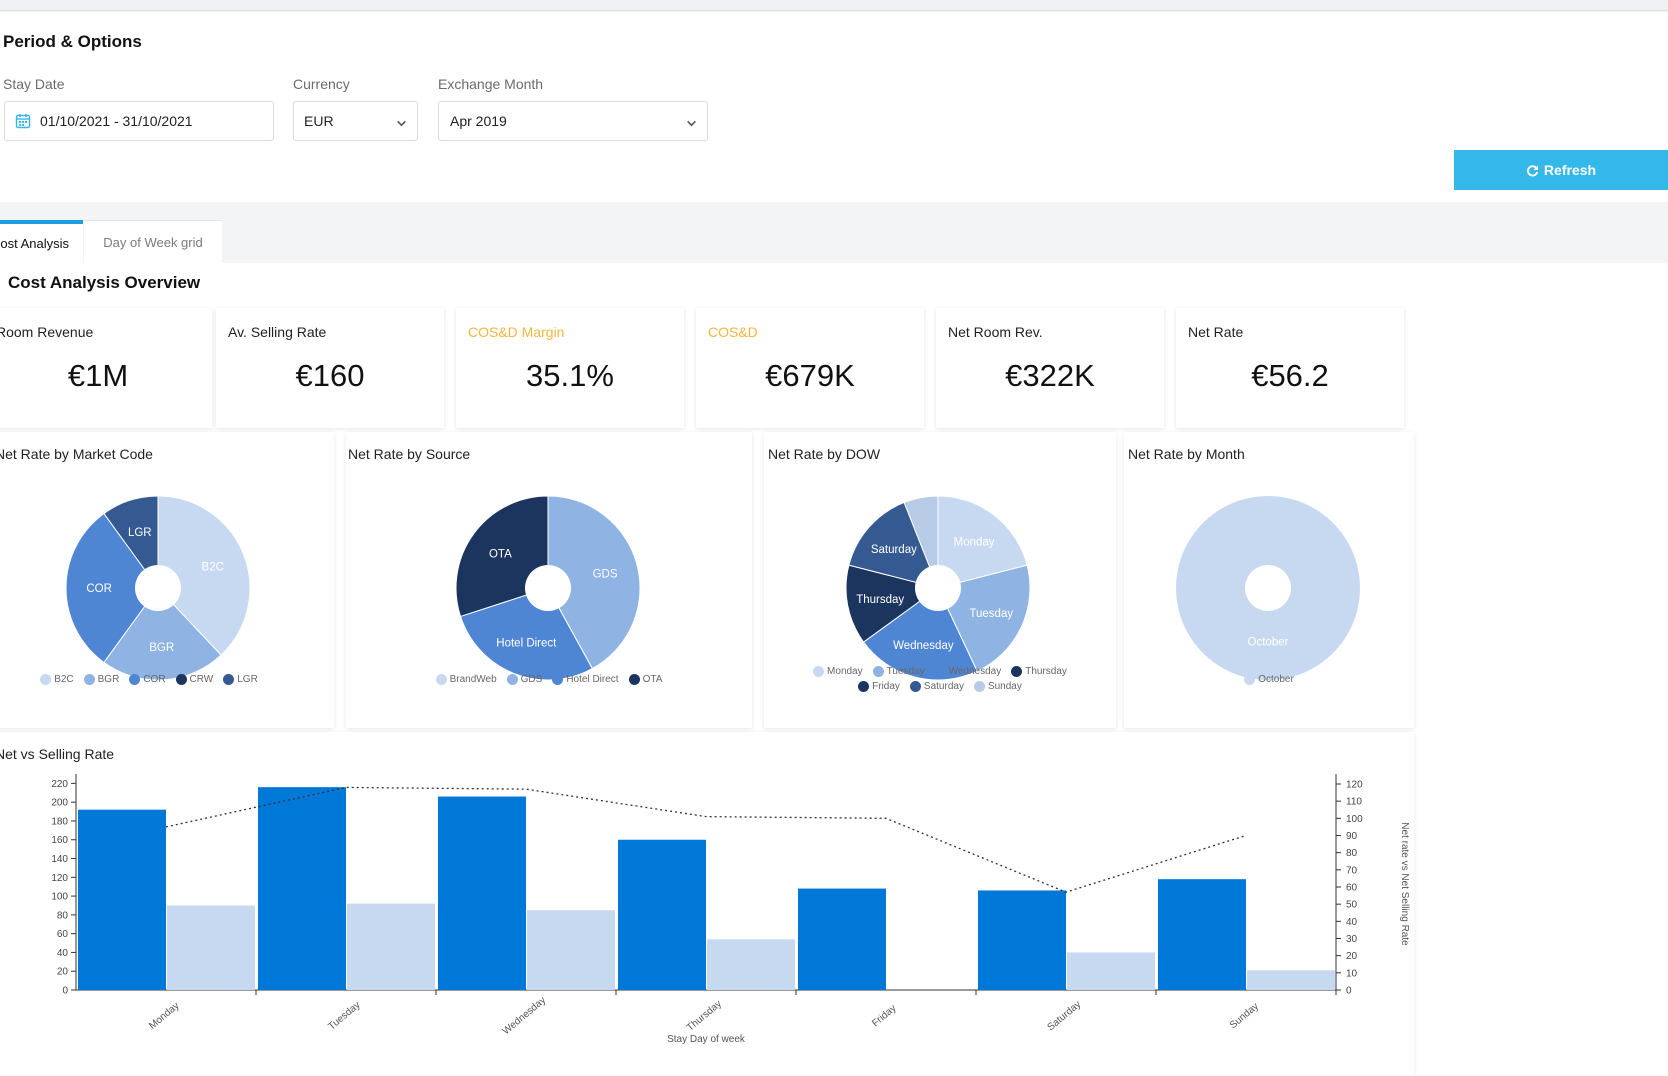  Describe the element at coordinates (1352, 922) in the screenshot. I see `y2-tick-label: 40` at that location.